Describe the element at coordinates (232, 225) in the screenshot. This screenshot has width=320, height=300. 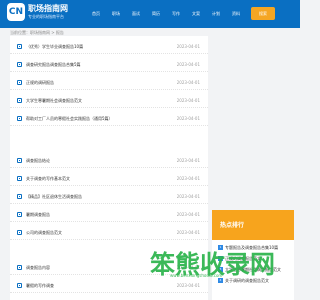
I see `hot-ranking-title: 热点排行` at that location.